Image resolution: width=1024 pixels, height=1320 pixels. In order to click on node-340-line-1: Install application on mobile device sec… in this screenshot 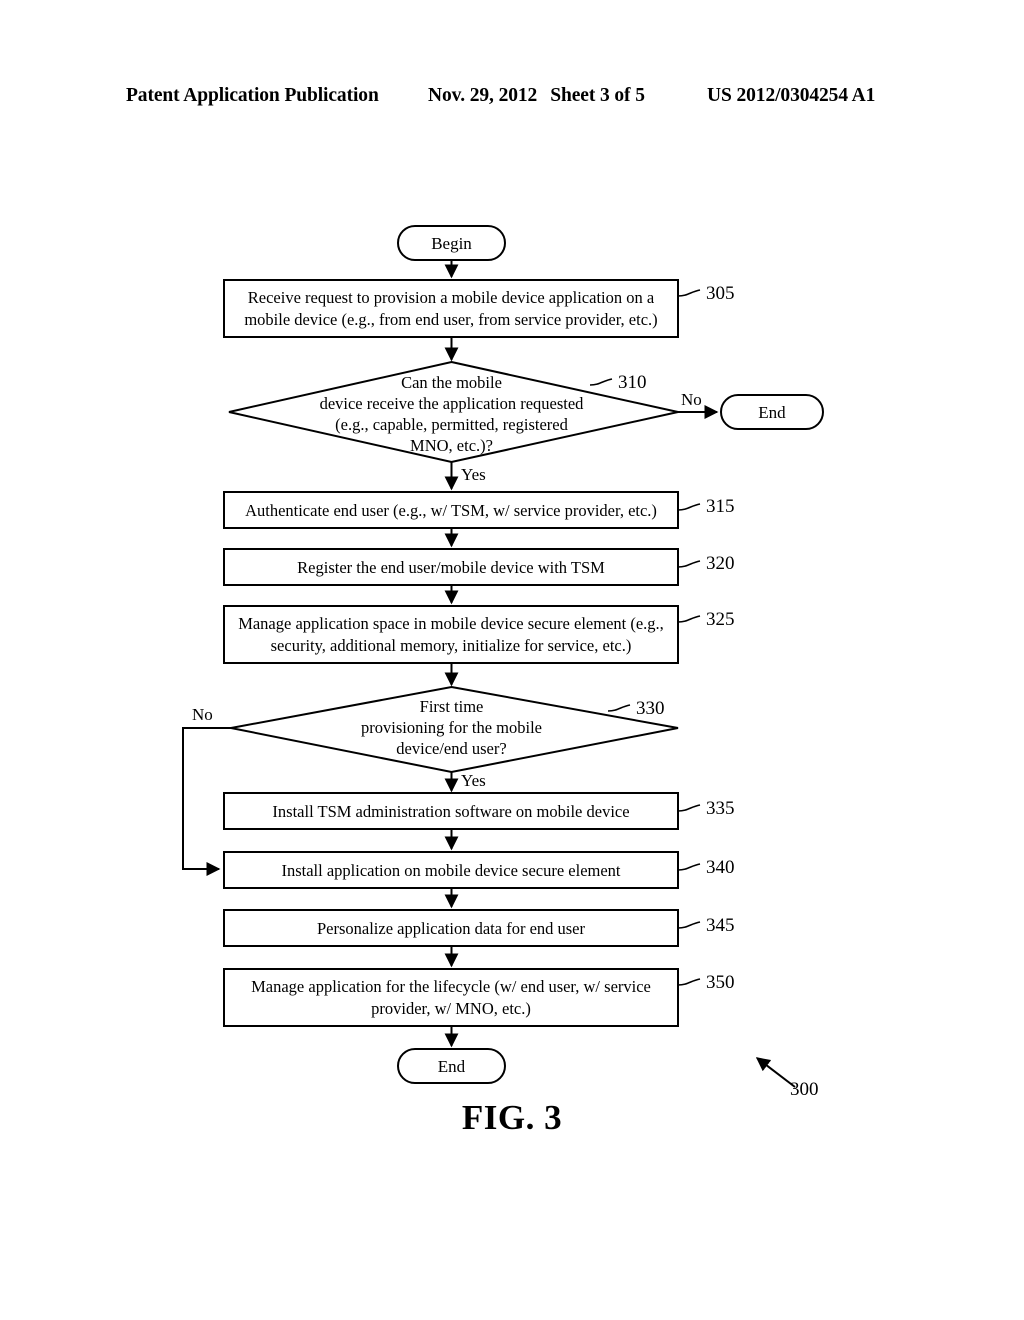, I will do `click(450, 870)`.